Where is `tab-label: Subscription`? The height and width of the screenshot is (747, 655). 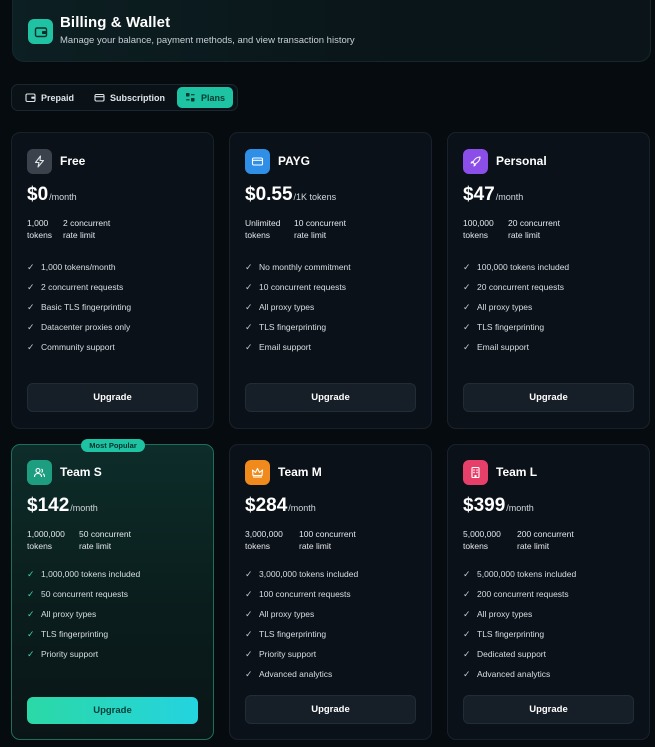 tab-label: Subscription is located at coordinates (138, 97).